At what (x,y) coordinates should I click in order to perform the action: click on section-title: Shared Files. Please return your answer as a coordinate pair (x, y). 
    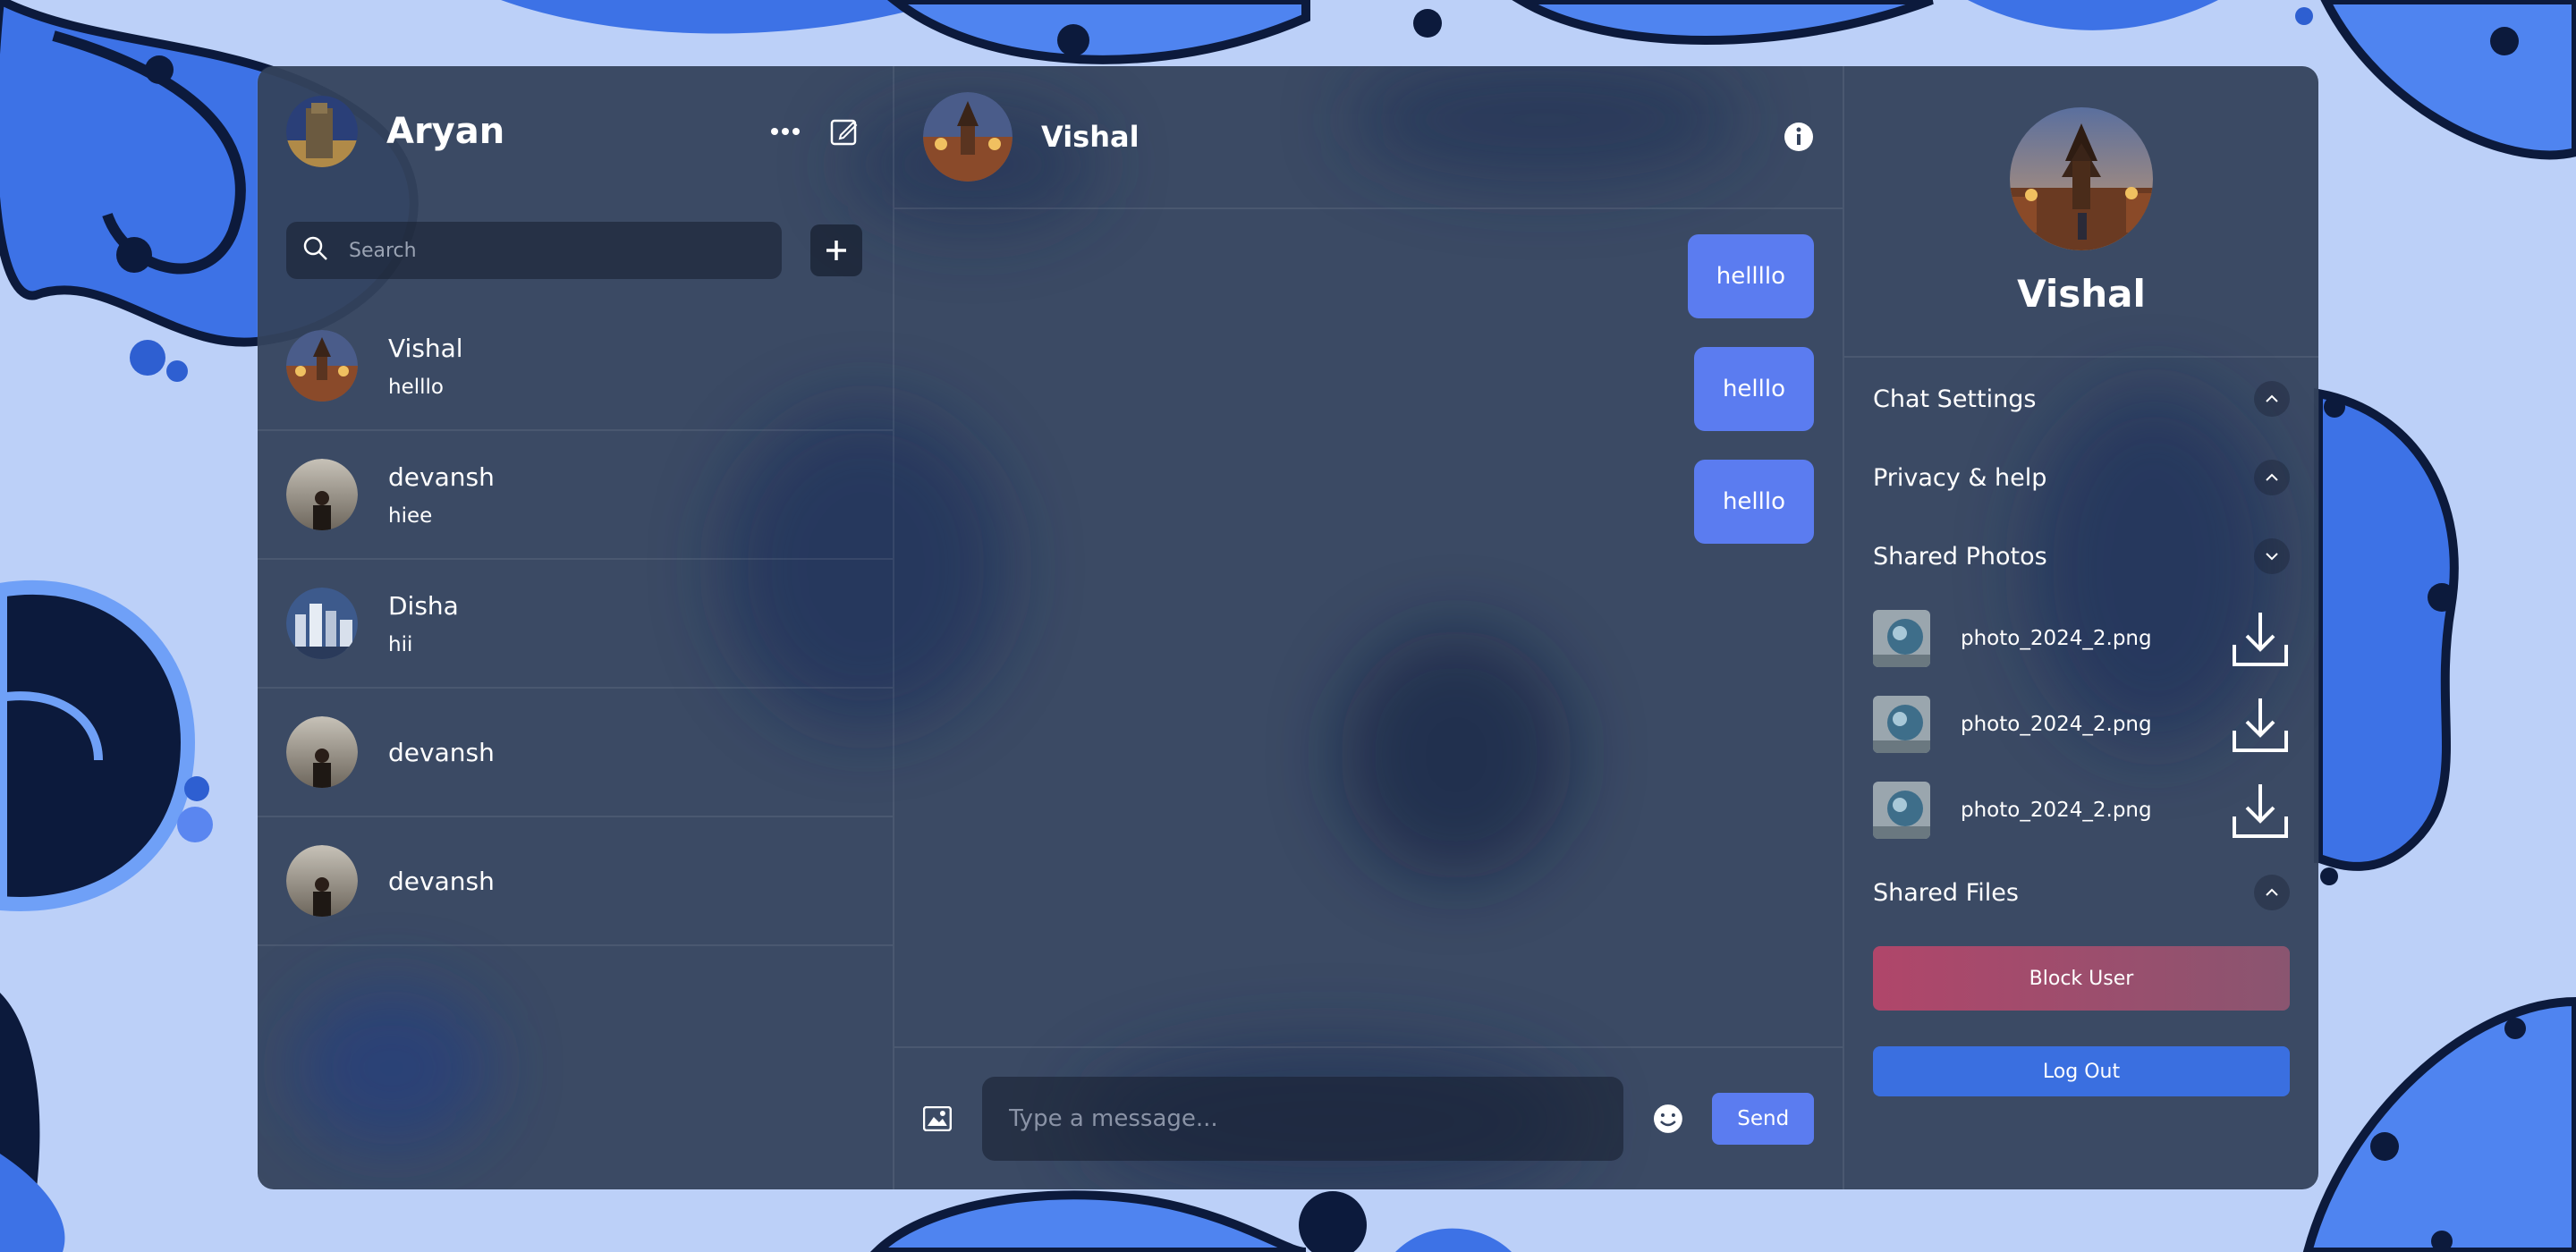
    Looking at the image, I should click on (1946, 892).